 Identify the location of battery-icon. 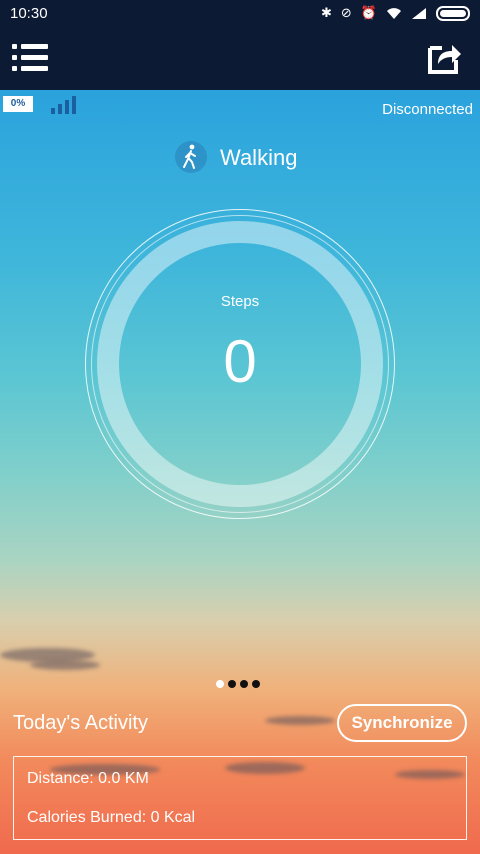
(453, 13).